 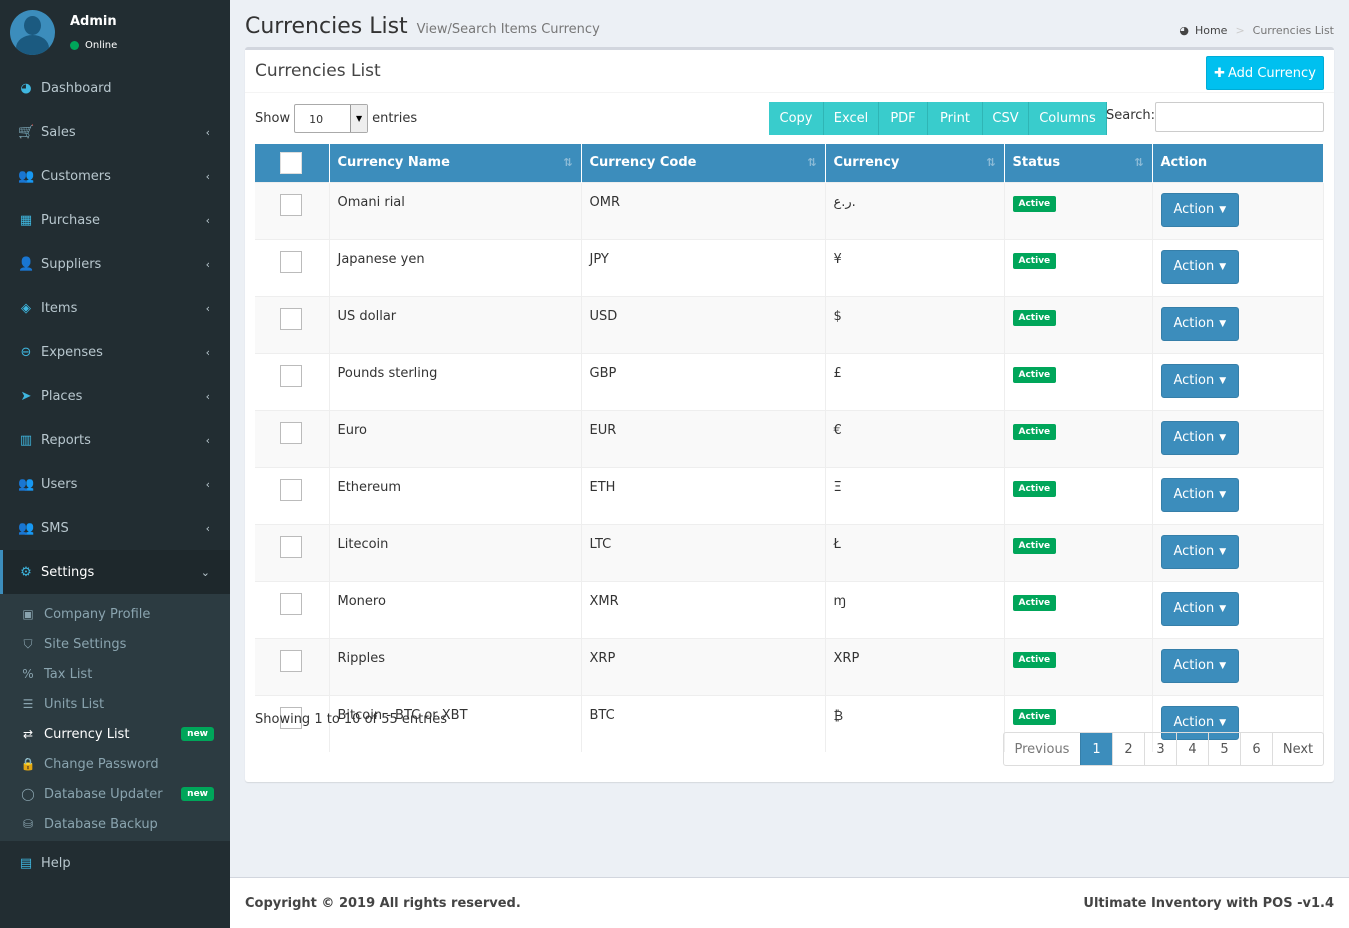 What do you see at coordinates (789, 381) in the screenshot?
I see `table-row: Pounds sterling GBP £ Active Action ▼` at bounding box center [789, 381].